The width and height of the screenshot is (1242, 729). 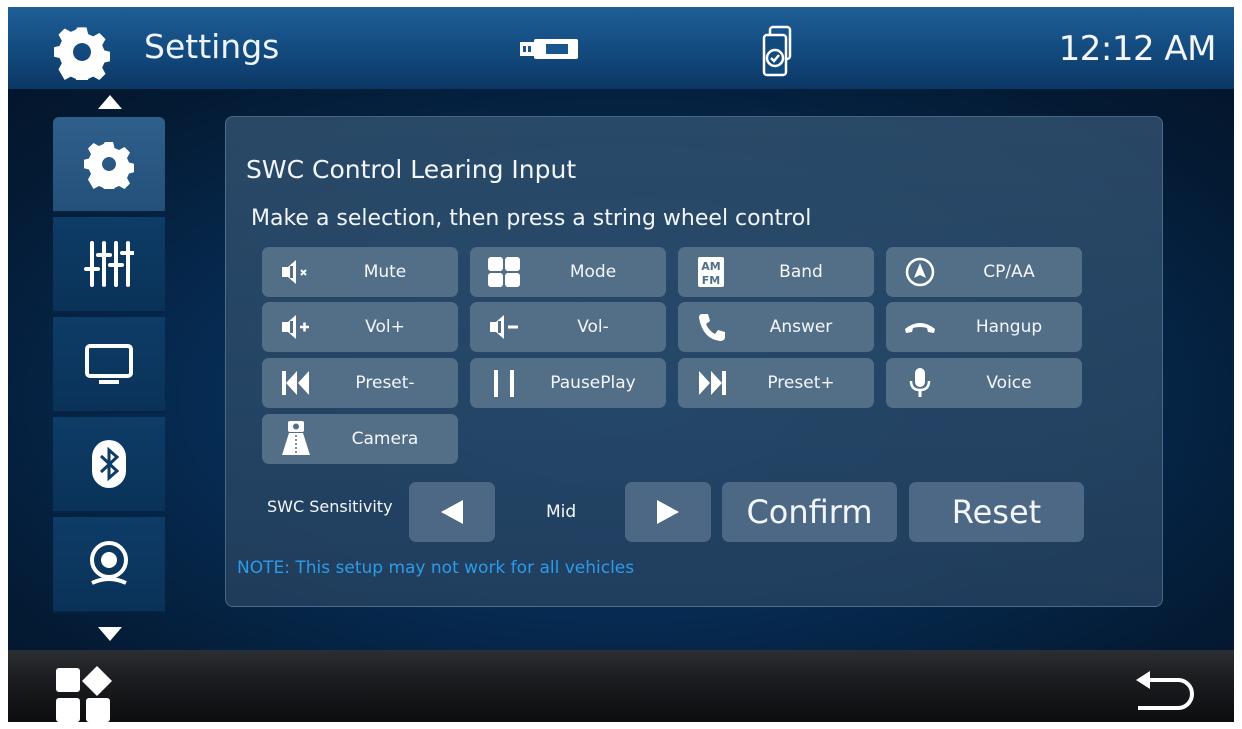 I want to click on bottom-bar, so click(x=621, y=686).